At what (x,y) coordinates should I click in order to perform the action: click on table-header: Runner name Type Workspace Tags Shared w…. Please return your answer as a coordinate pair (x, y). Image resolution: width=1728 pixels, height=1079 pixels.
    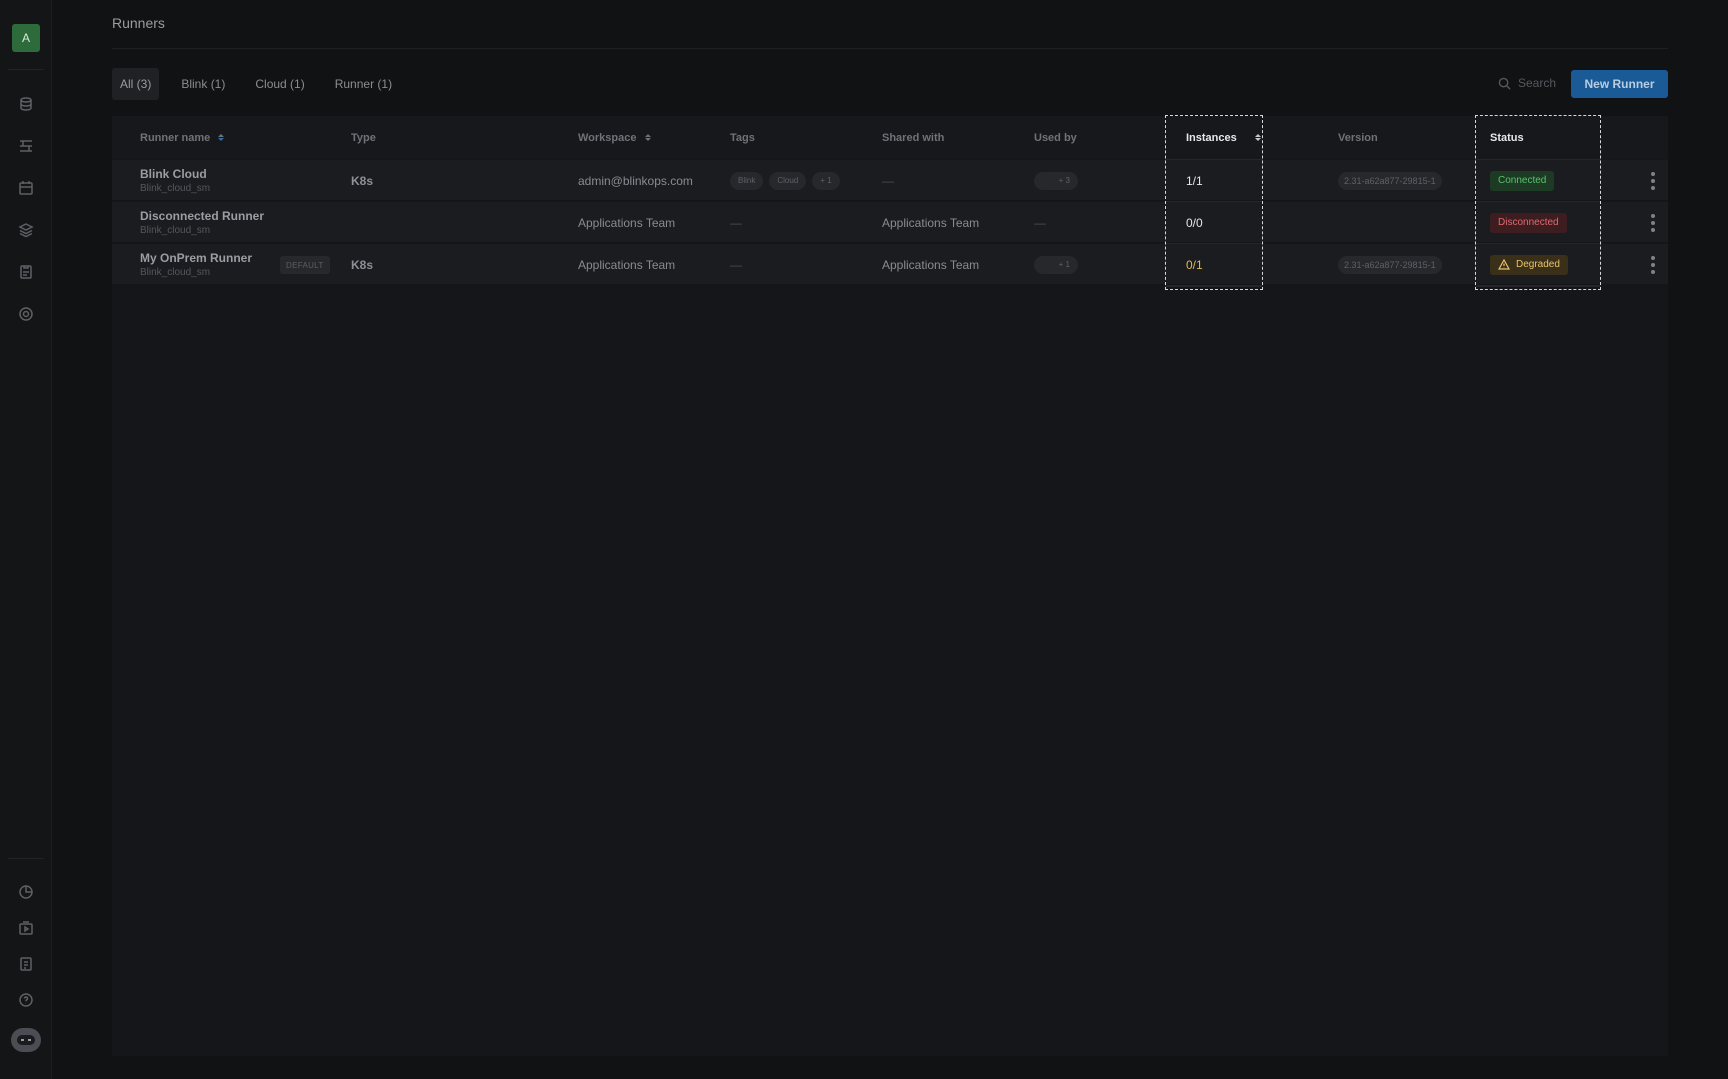
    Looking at the image, I should click on (890, 137).